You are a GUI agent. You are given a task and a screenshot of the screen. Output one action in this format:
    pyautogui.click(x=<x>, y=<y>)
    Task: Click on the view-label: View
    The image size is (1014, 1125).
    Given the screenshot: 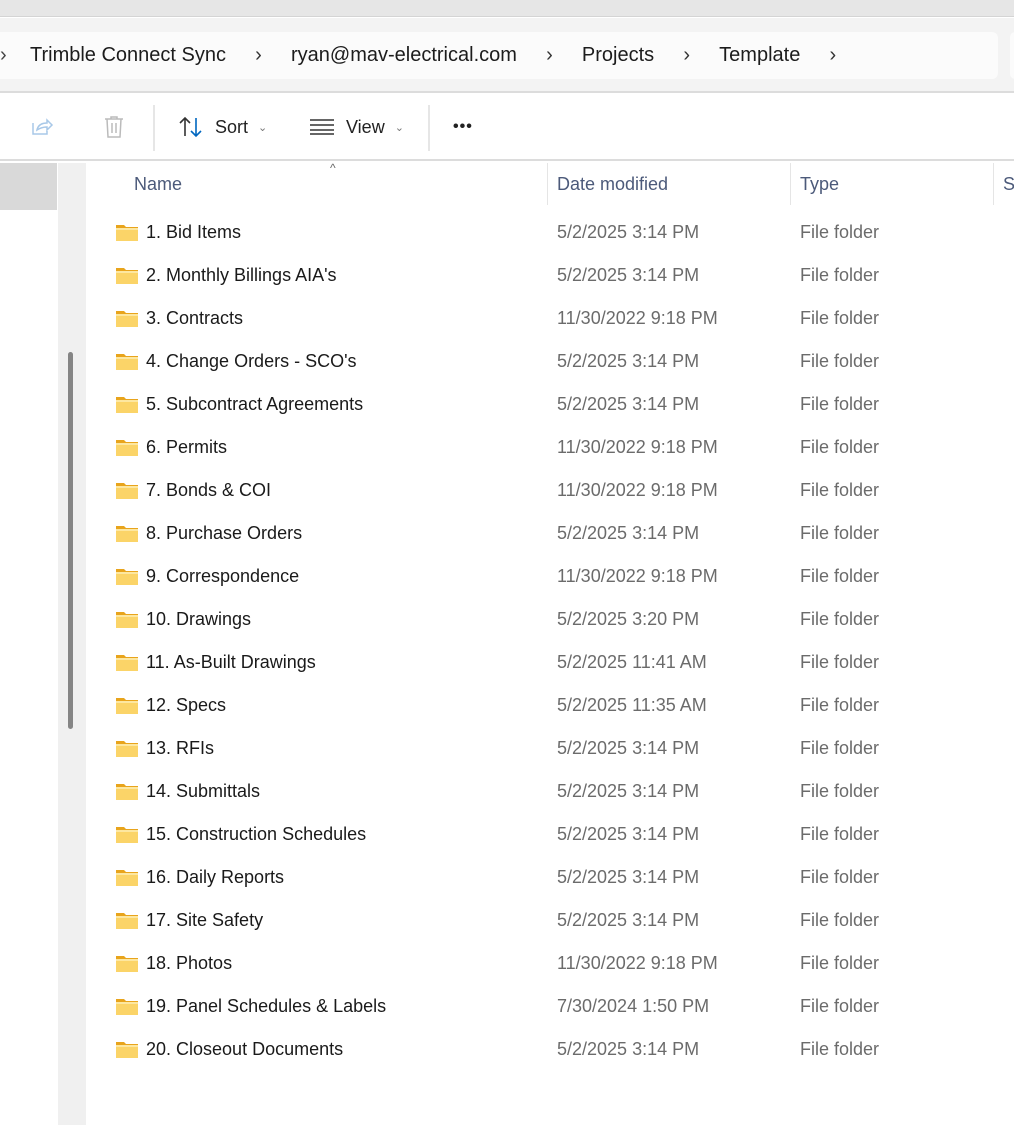 What is the action you would take?
    pyautogui.click(x=365, y=126)
    